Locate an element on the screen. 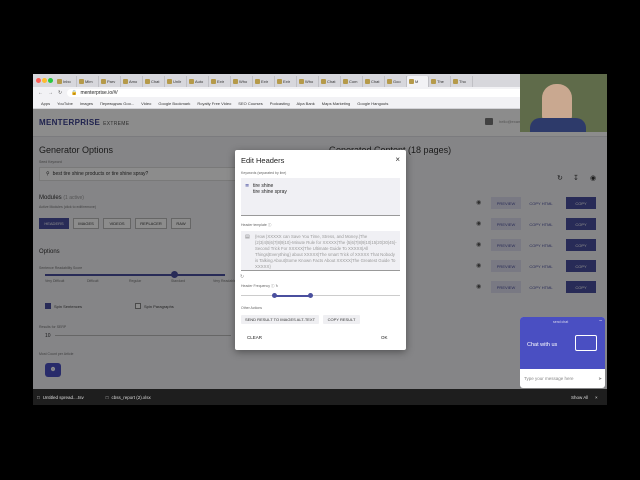 Image resolution: width=640 pixels, height=480 pixels. tab-label: Auto is located at coordinates (199, 81).